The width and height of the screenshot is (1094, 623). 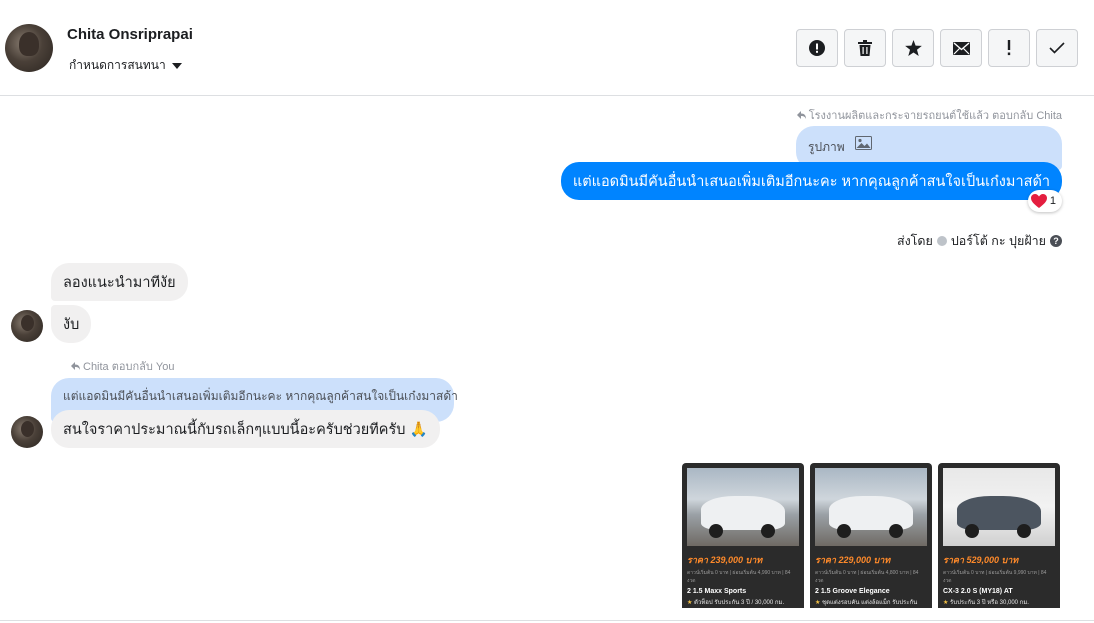 What do you see at coordinates (871, 602) in the screenshot?
I see `car-warranty: ชุดแต่งรอบคัน แต่งล้อแม็ก รับประกัน` at bounding box center [871, 602].